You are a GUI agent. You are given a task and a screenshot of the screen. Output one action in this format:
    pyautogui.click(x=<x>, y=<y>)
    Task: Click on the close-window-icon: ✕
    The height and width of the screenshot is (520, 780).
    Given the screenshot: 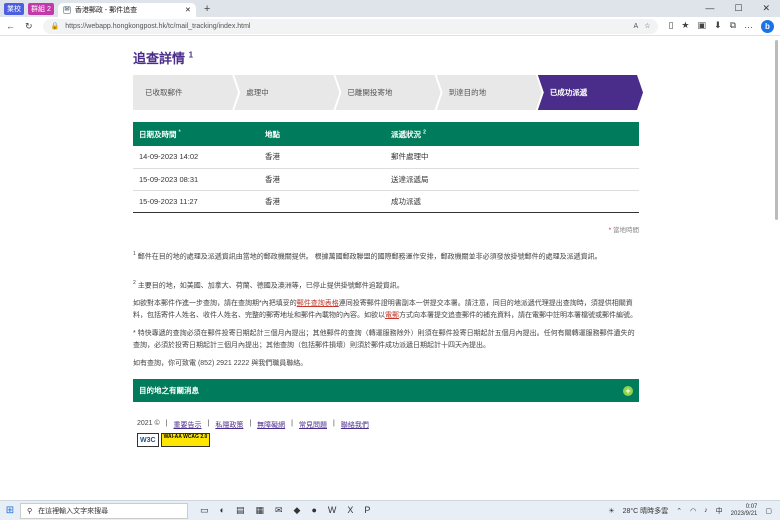 What is the action you would take?
    pyautogui.click(x=766, y=8)
    